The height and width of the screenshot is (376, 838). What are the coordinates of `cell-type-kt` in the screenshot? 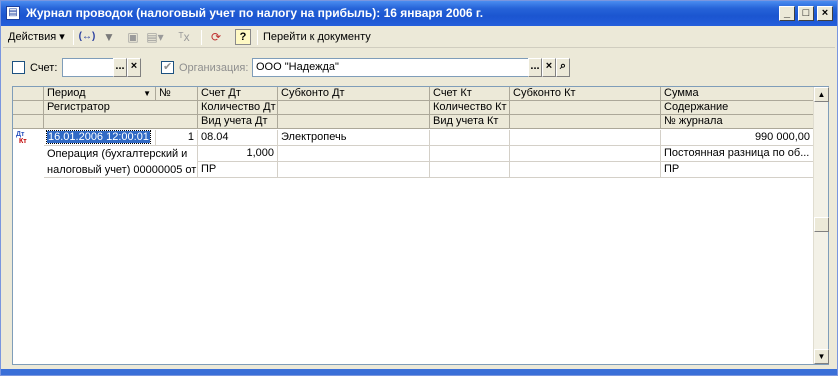 It's located at (470, 170).